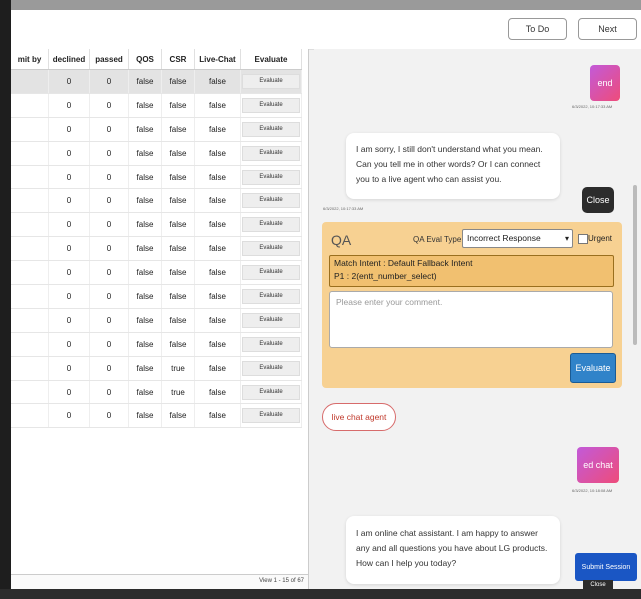 This screenshot has width=641, height=599. I want to click on col-header-live-chat: Live-Chat, so click(217, 59).